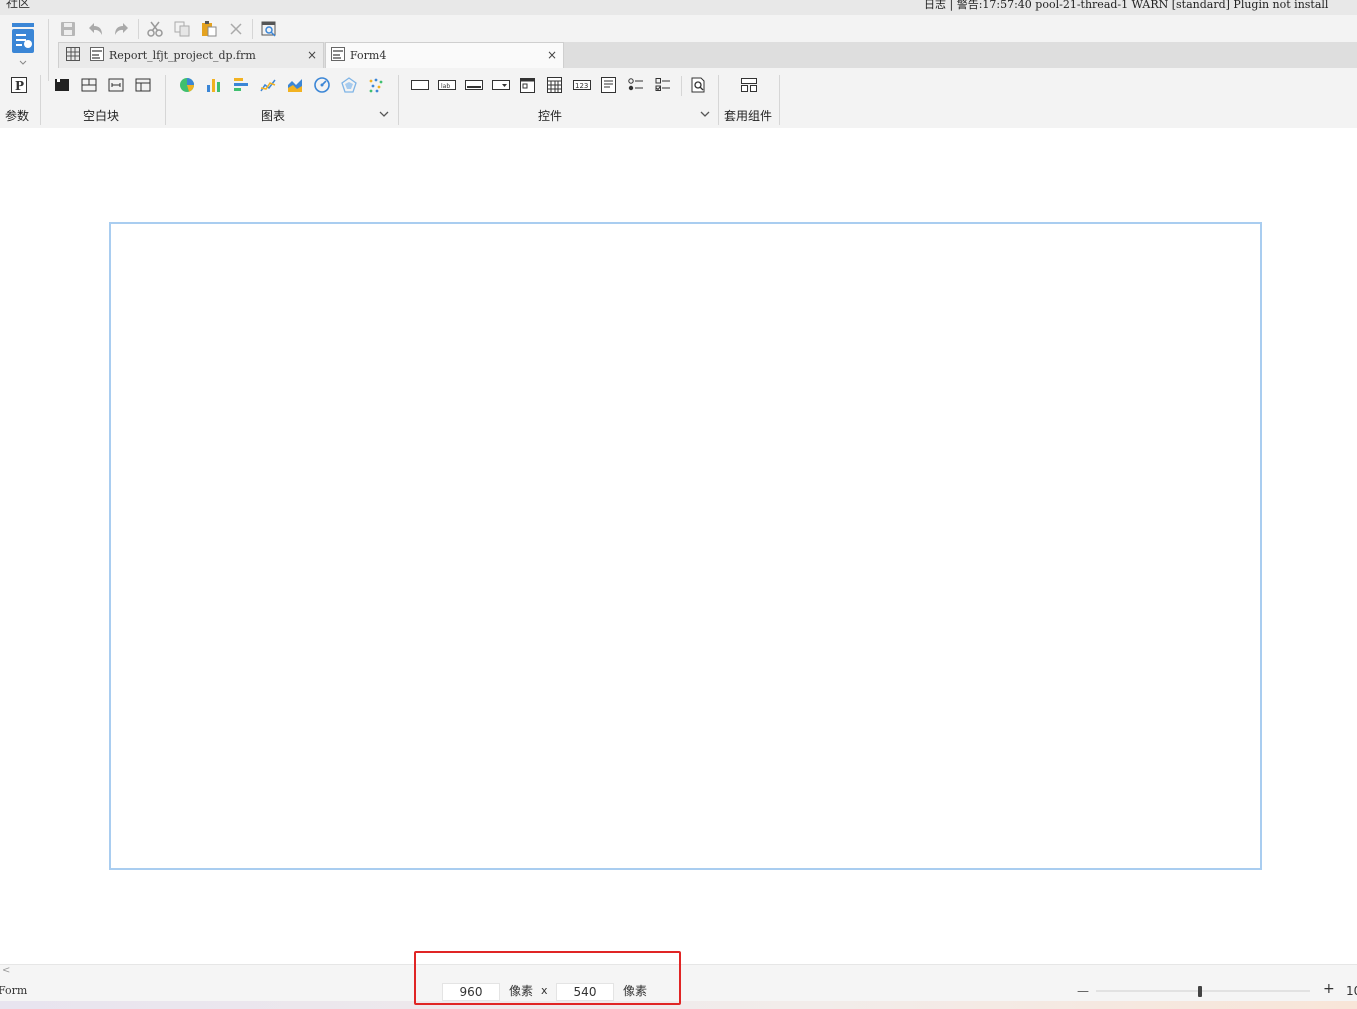 This screenshot has width=1357, height=1009. What do you see at coordinates (528, 85) in the screenshot?
I see `date-widget-icon` at bounding box center [528, 85].